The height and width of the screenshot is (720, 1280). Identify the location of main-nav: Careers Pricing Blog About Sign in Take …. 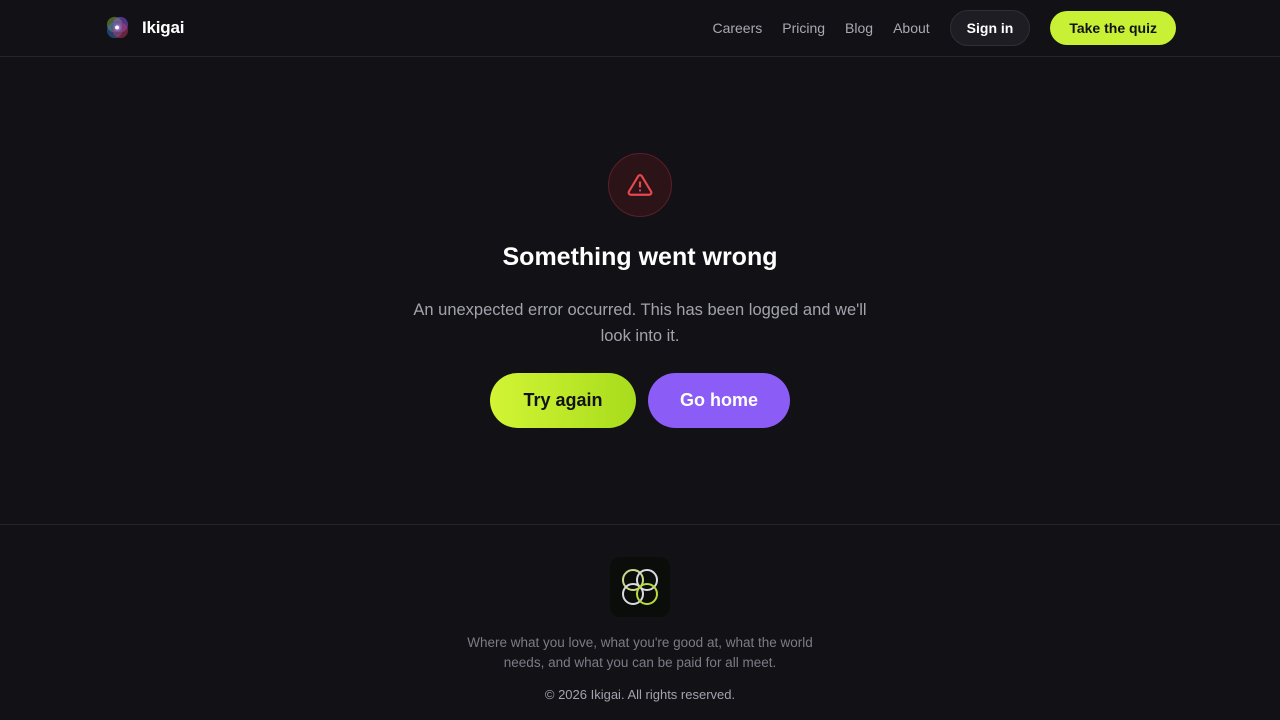
(944, 28).